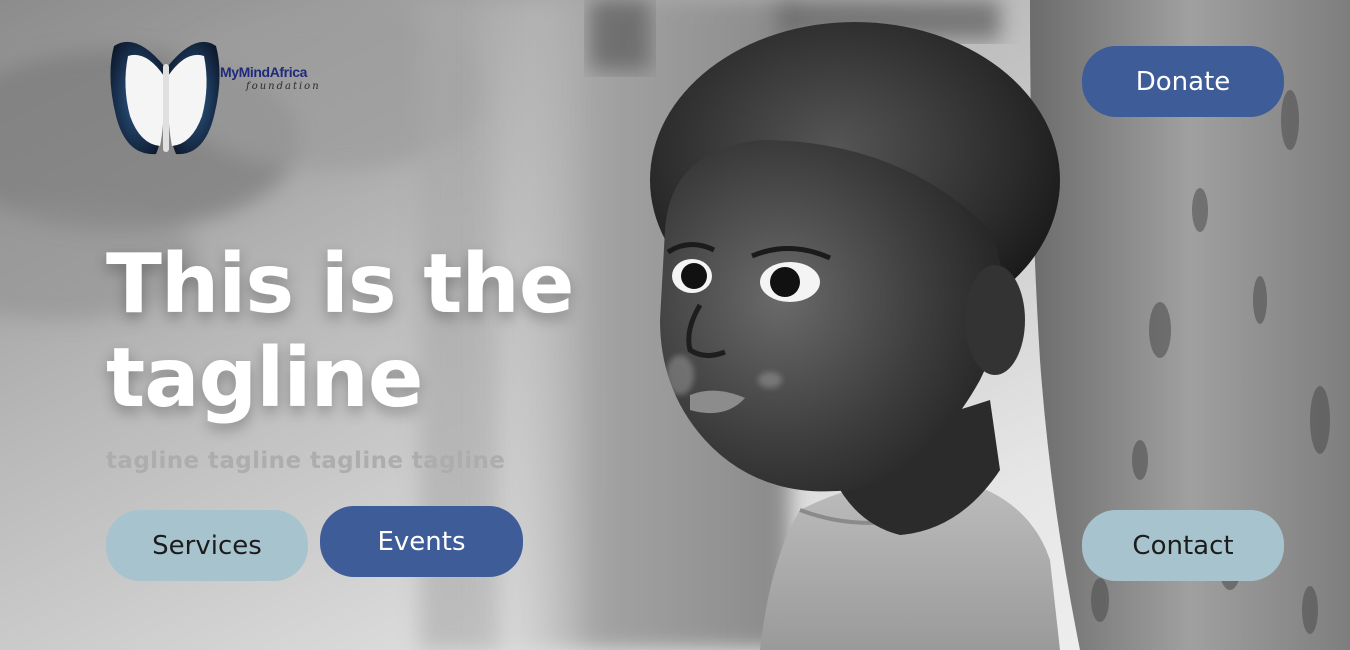 The image size is (1350, 650). I want to click on hero-subline: tagline tagline tagline tagline, so click(306, 461).